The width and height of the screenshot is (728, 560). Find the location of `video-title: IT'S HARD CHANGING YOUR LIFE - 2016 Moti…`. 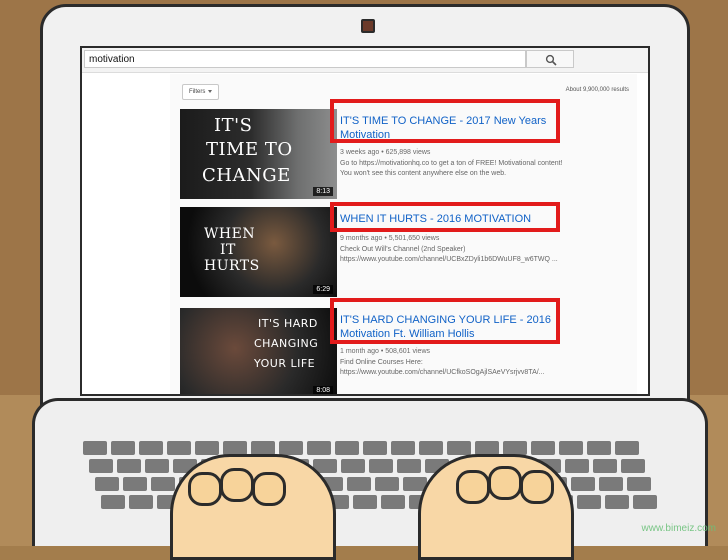

video-title: IT'S HARD CHANGING YOUR LIFE - 2016 Moti… is located at coordinates (460, 327).